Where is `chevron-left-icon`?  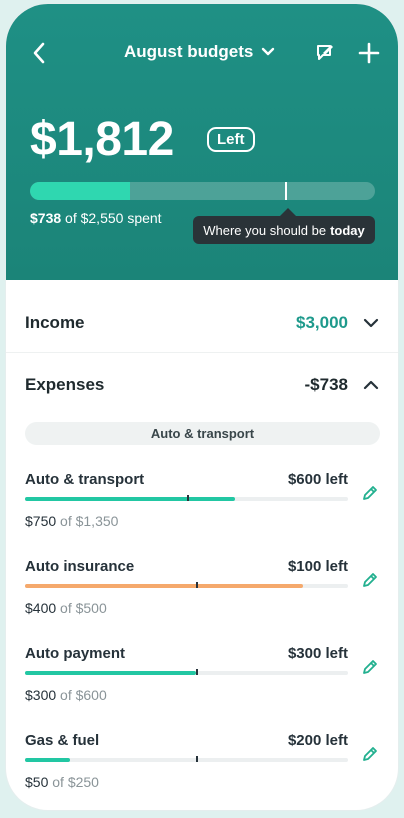 chevron-left-icon is located at coordinates (39, 53).